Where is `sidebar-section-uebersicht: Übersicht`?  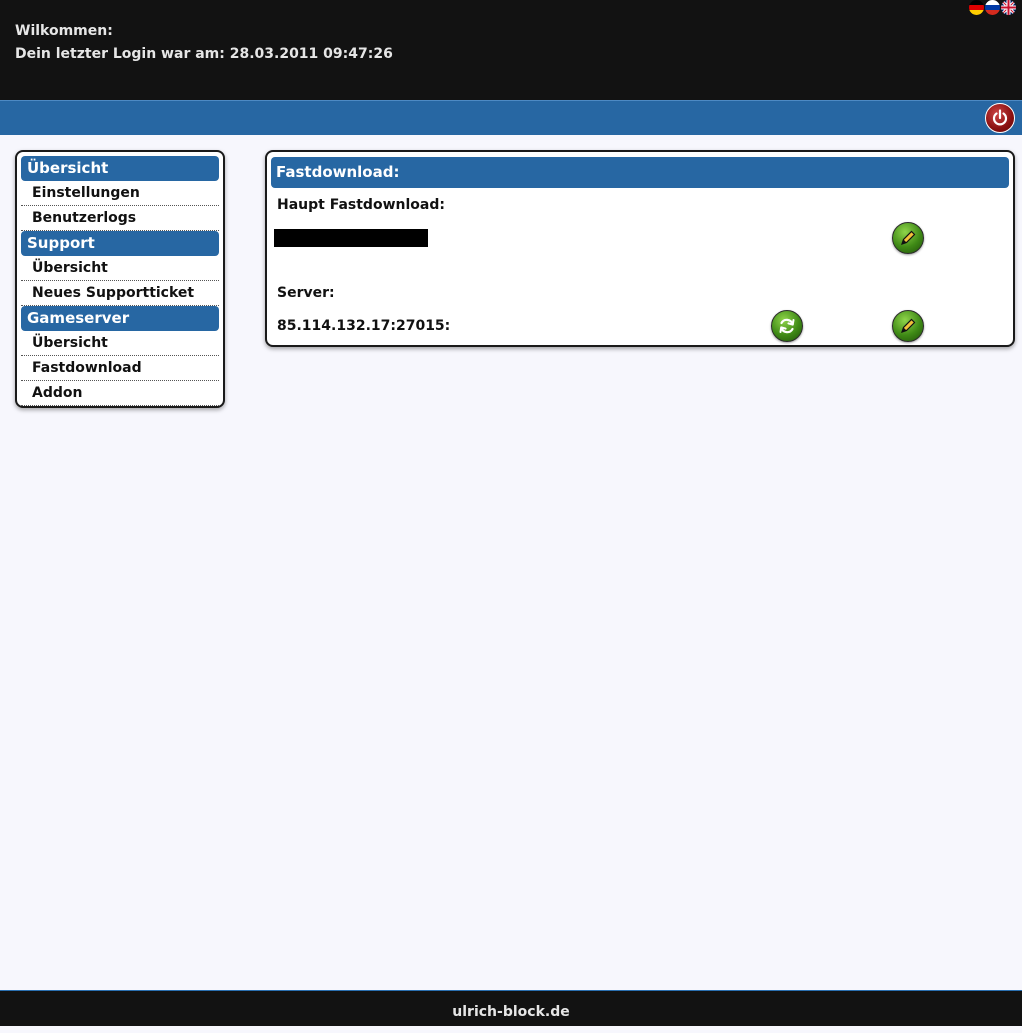 sidebar-section-uebersicht: Übersicht is located at coordinates (120, 168).